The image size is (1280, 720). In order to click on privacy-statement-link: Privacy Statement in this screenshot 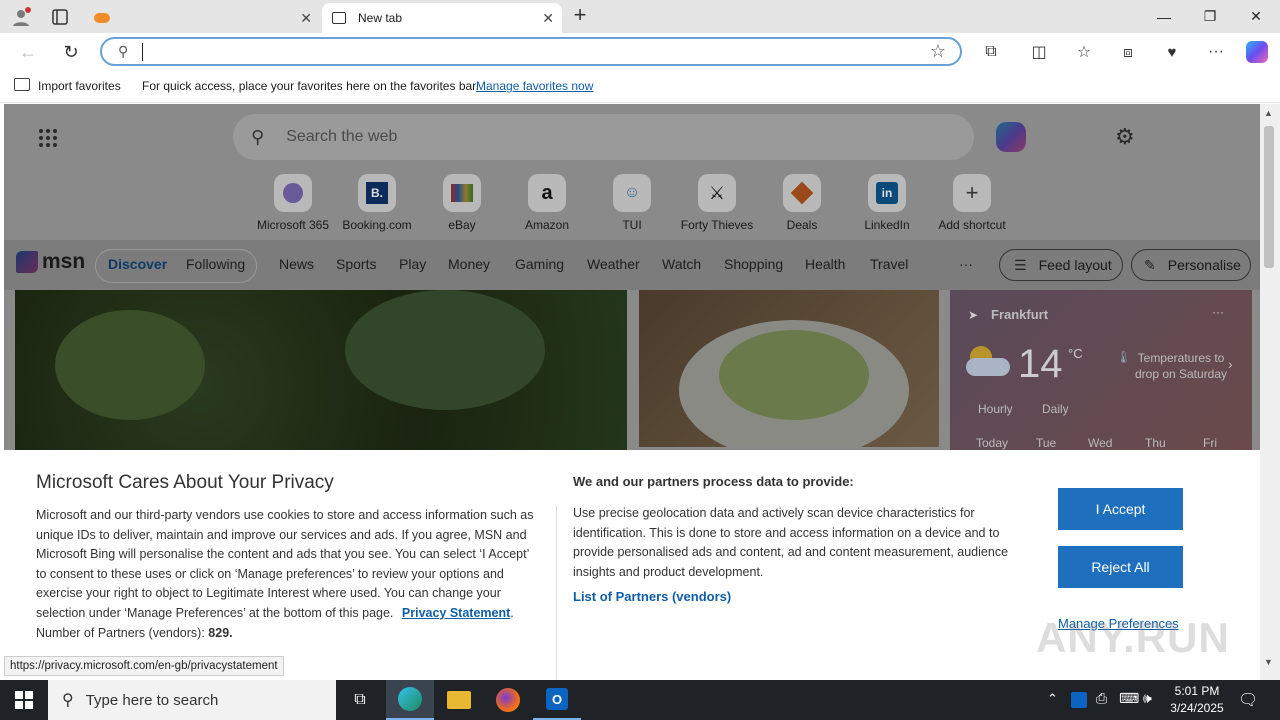, I will do `click(456, 613)`.